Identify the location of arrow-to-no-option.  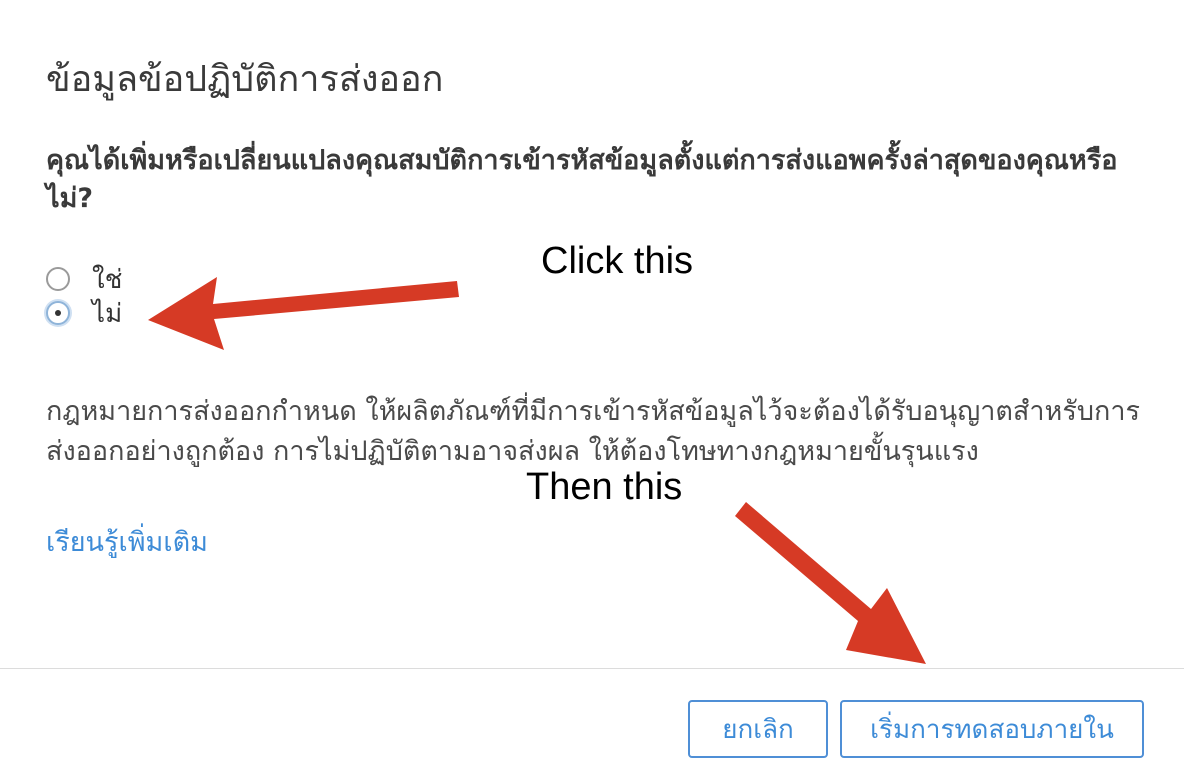
(303, 313).